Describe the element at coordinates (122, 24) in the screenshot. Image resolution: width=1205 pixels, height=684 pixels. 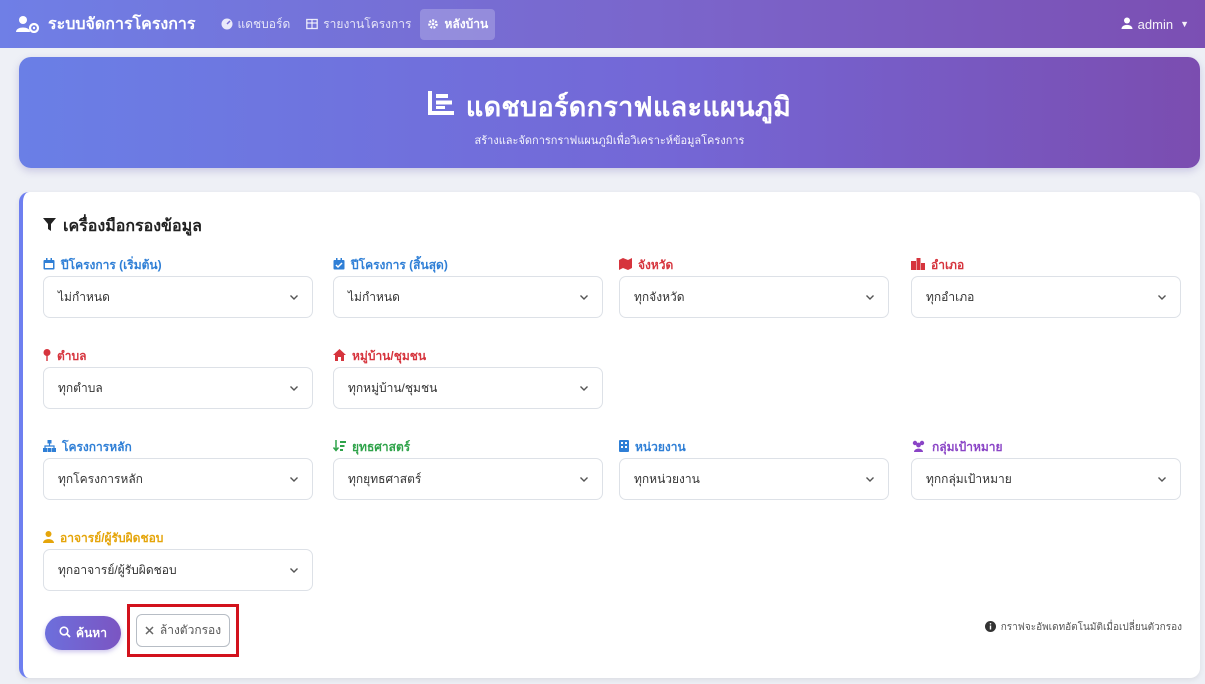
I see `brand-title: ระบบจัดการโครงการ` at that location.